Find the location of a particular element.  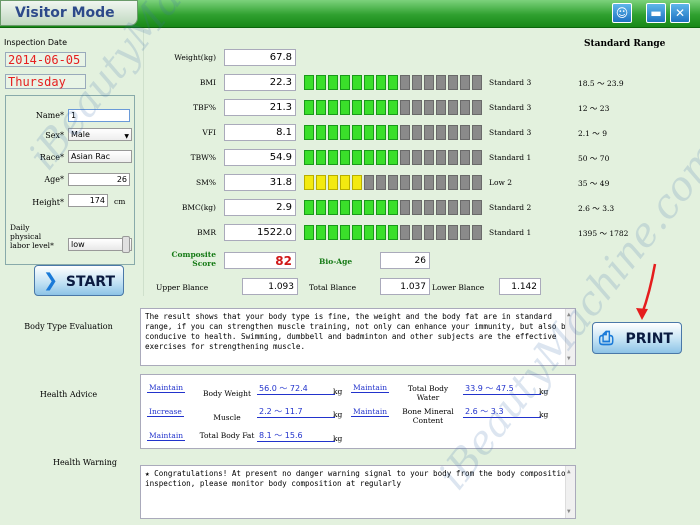

metric-label: BMR is located at coordinates (206, 232).